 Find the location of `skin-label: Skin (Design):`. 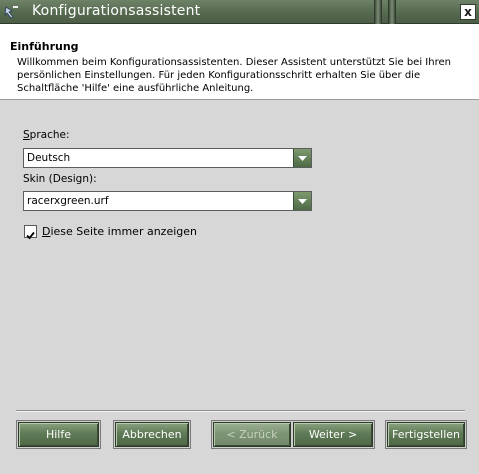

skin-label: Skin (Design): is located at coordinates (60, 179).